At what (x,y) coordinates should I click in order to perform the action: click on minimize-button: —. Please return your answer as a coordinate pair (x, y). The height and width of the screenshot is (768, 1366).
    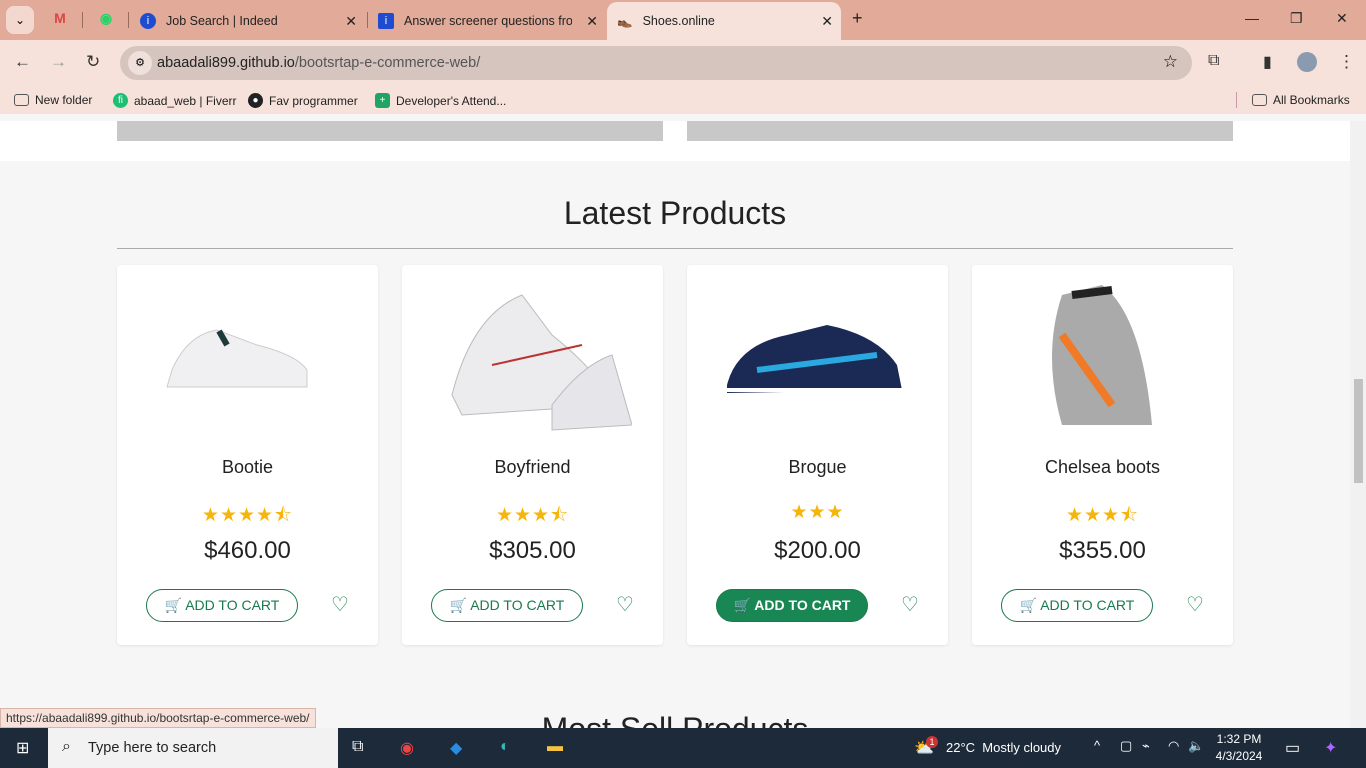
    Looking at the image, I should click on (1252, 18).